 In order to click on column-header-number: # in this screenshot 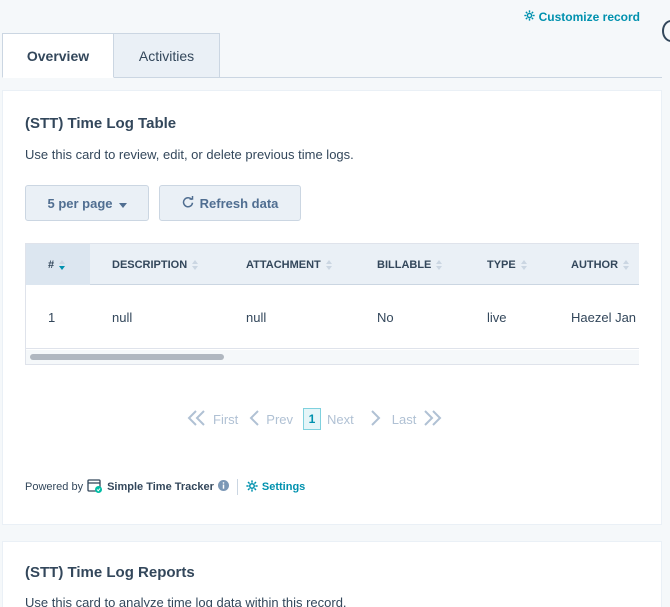, I will do `click(58, 264)`.